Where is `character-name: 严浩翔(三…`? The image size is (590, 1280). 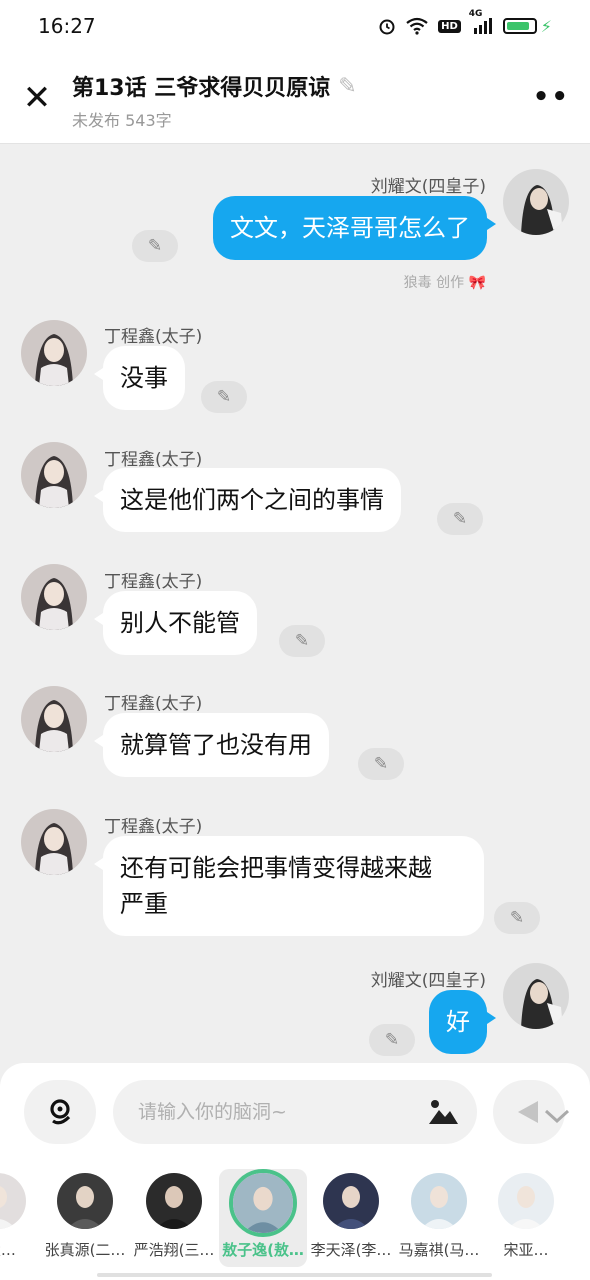
character-name: 严浩翔(三… is located at coordinates (174, 1250).